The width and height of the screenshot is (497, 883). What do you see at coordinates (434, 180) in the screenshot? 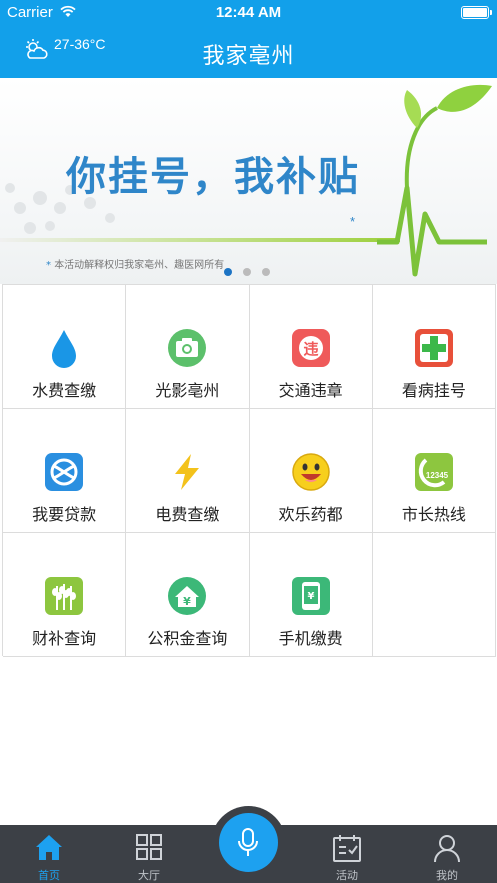
I see `heartbeat-leaf-graphic` at bounding box center [434, 180].